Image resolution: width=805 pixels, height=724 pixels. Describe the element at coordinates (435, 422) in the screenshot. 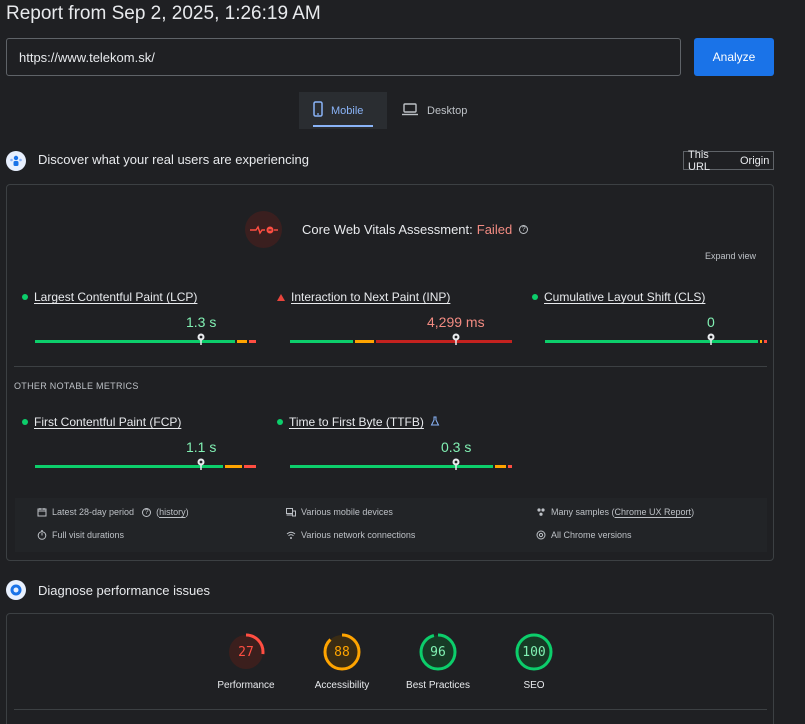

I see `experimental-flask-icon` at that location.